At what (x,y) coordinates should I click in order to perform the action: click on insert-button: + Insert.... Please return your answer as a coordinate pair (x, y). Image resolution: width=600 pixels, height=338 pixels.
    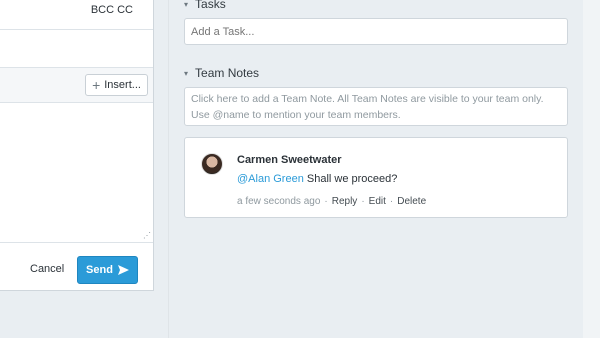
    Looking at the image, I should click on (116, 85).